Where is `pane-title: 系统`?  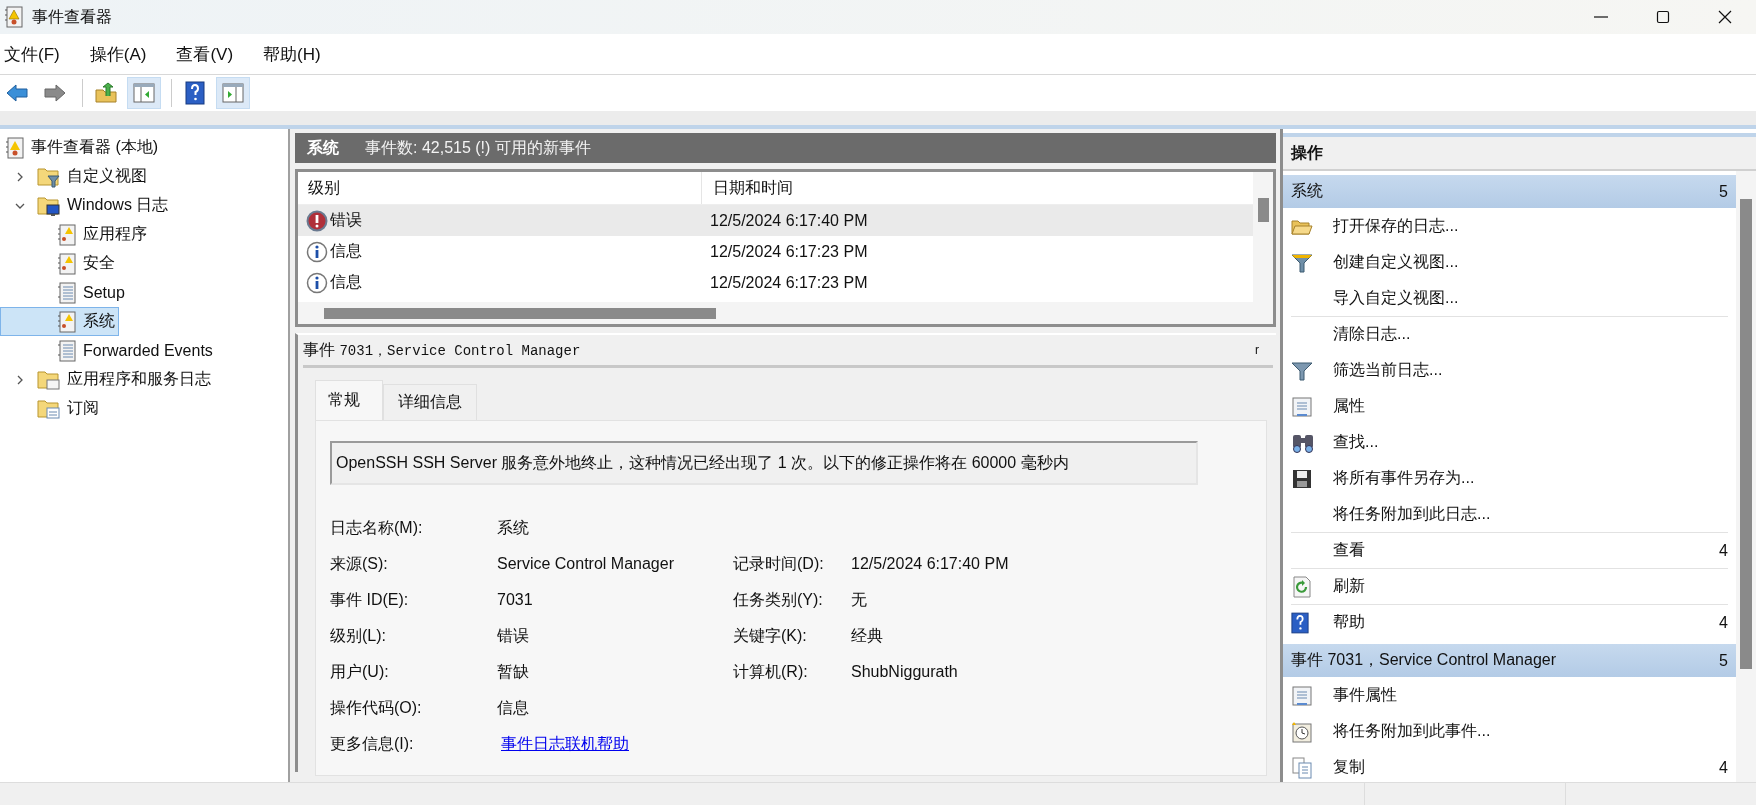 pane-title: 系统 is located at coordinates (323, 147).